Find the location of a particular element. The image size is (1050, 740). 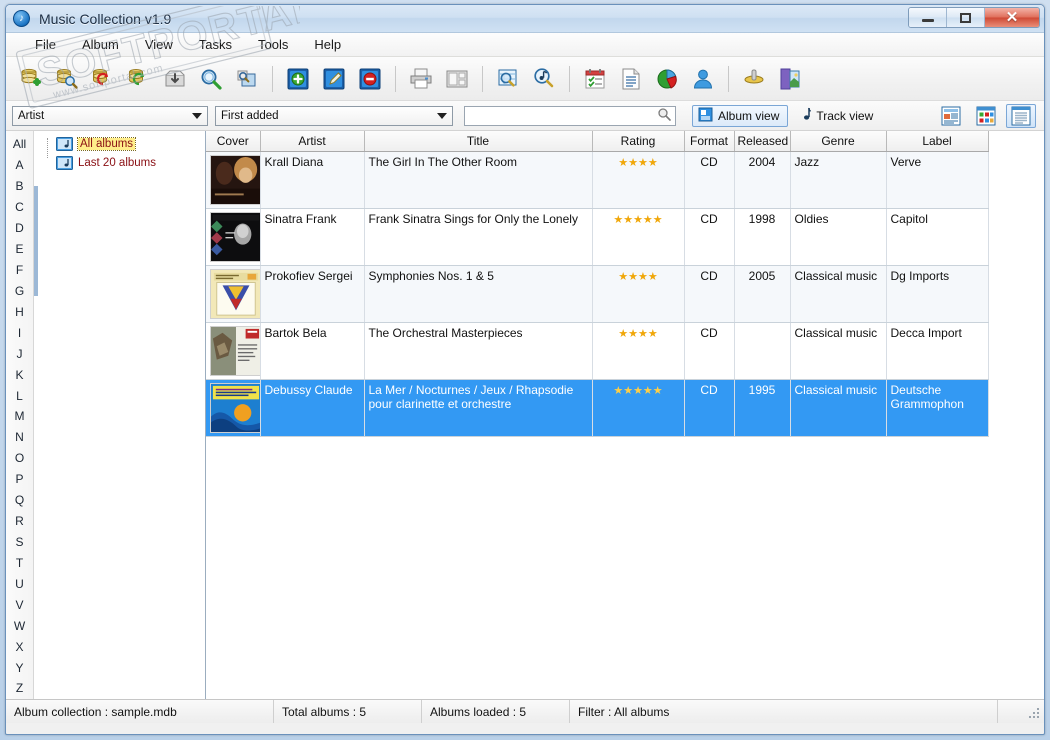

minimize-button is located at coordinates (928, 17).